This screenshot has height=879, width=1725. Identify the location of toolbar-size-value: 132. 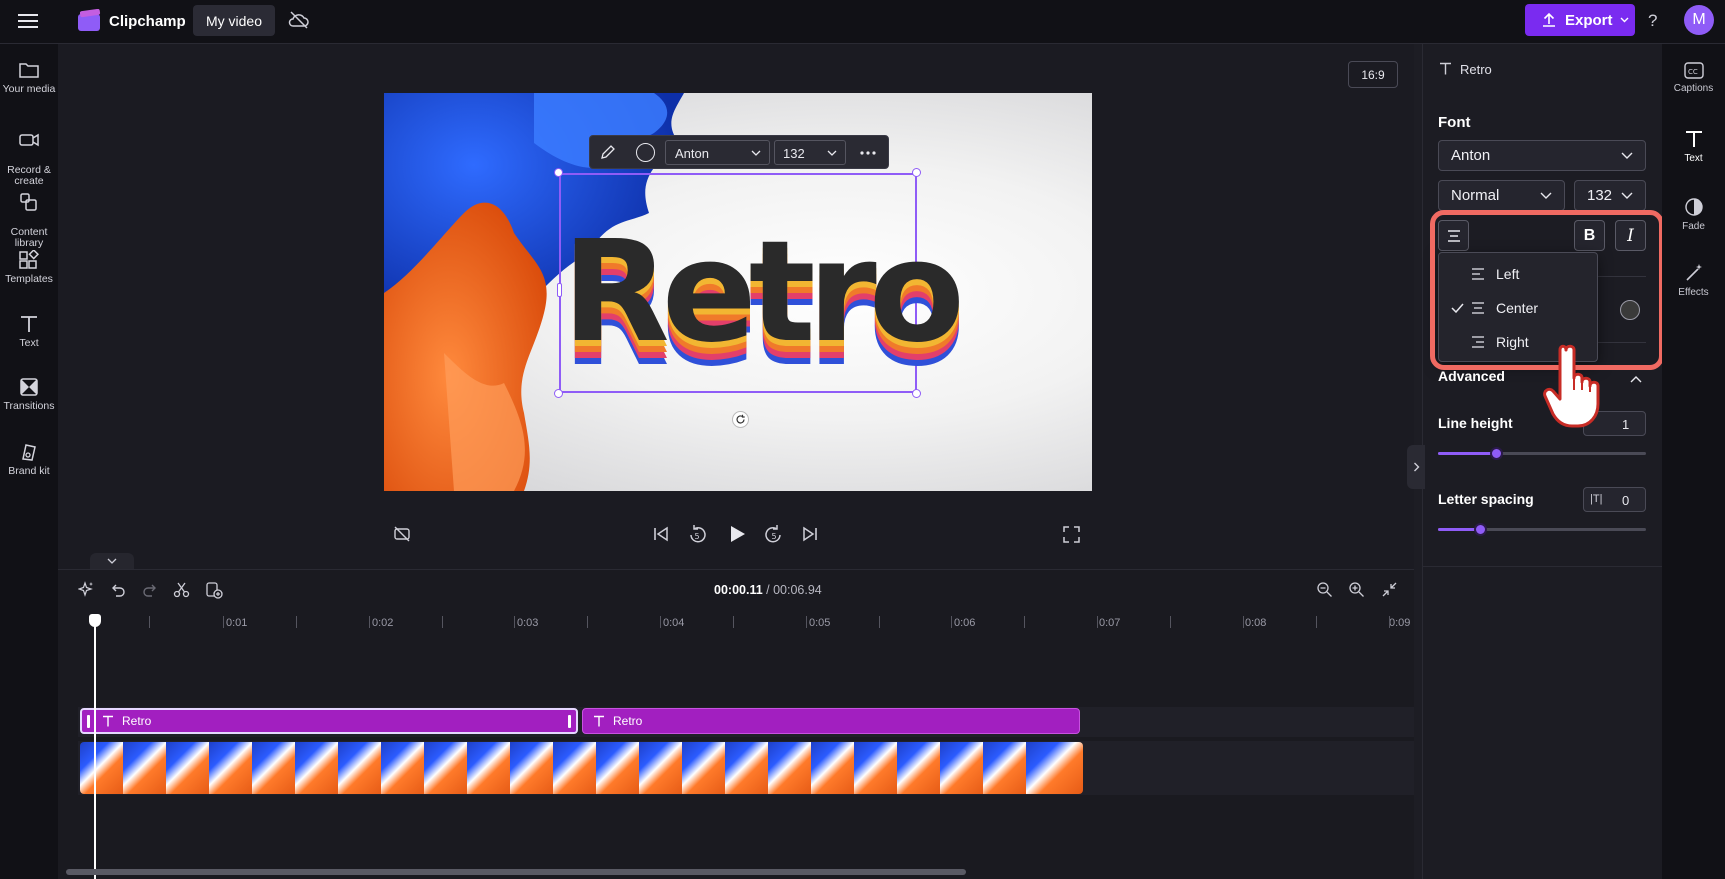
(794, 153).